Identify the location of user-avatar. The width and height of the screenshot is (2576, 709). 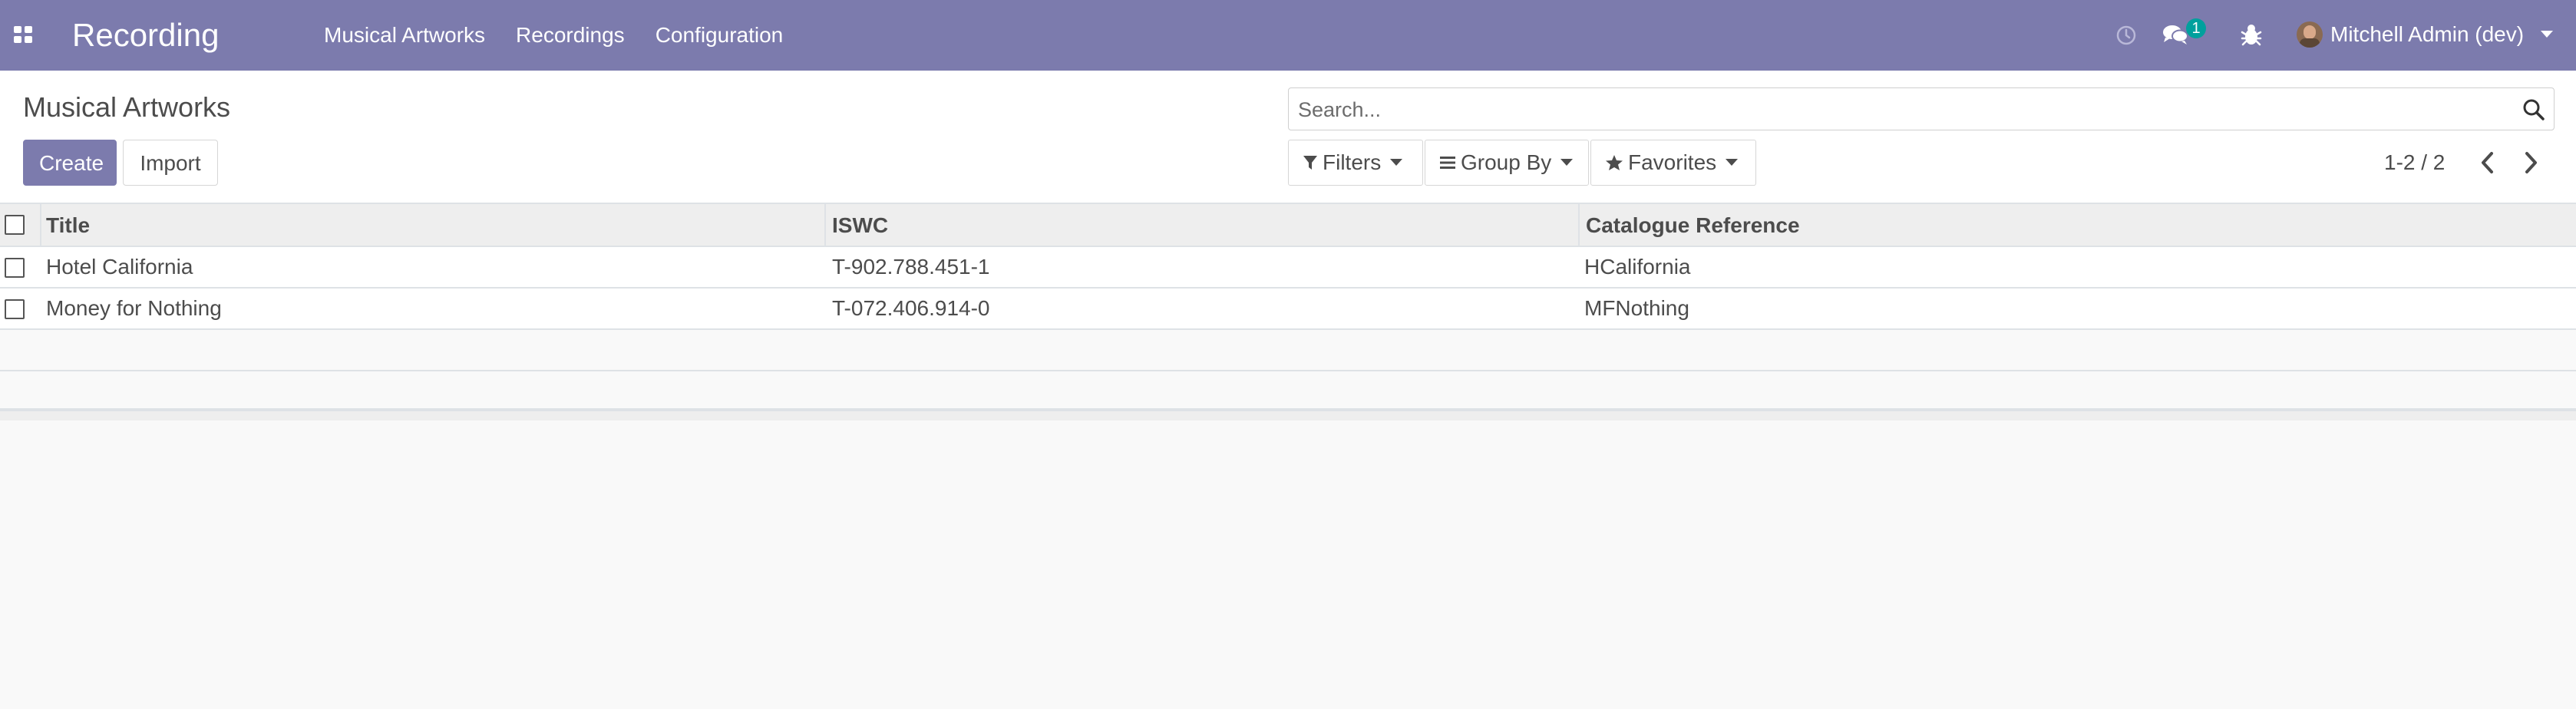
(2310, 34).